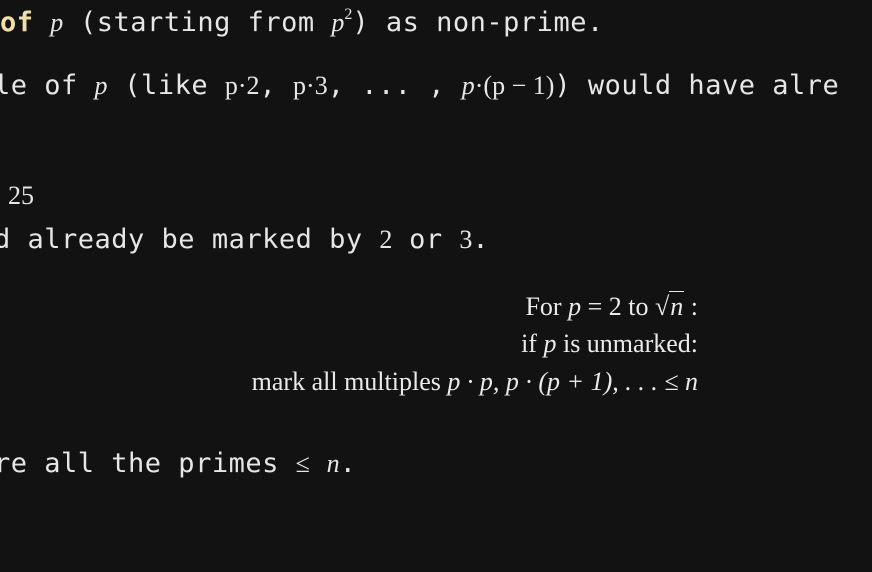 The height and width of the screenshot is (572, 872). I want to click on bold-word: of, so click(17, 22).